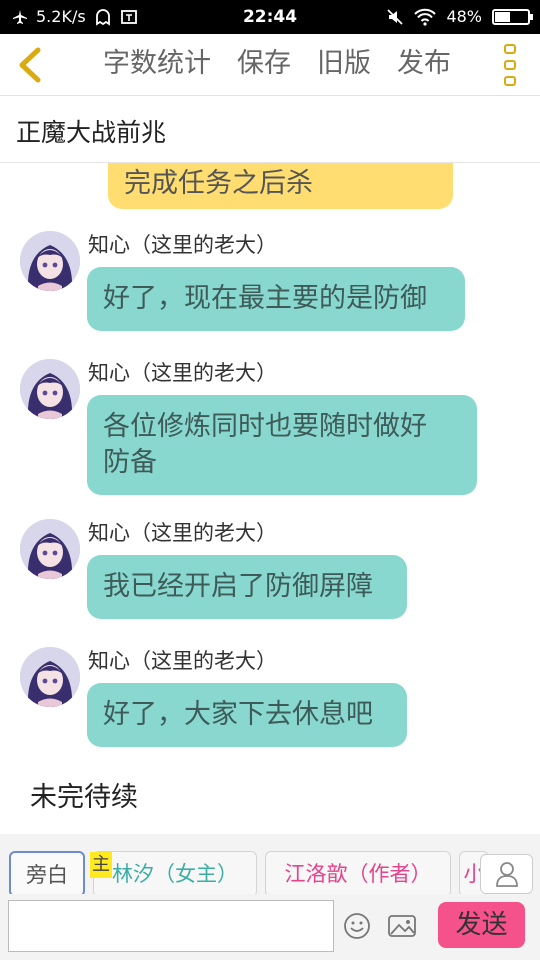 The width and height of the screenshot is (540, 960). What do you see at coordinates (91, 132) in the screenshot?
I see `story-title: 正魔大战前兆` at bounding box center [91, 132].